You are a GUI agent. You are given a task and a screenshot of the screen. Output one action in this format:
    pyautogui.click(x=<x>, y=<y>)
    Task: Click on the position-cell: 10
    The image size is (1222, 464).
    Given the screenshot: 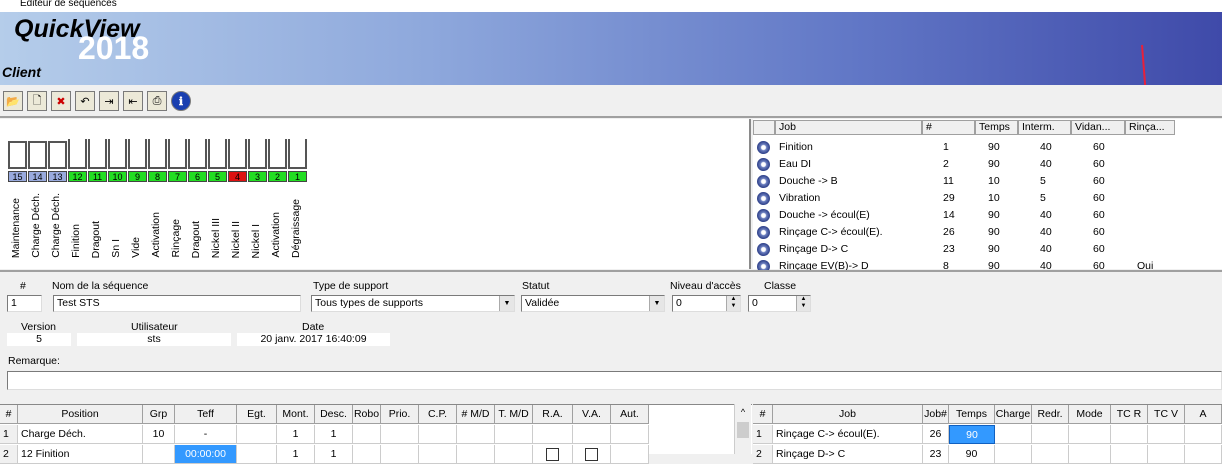 What is the action you would take?
    pyautogui.click(x=159, y=434)
    